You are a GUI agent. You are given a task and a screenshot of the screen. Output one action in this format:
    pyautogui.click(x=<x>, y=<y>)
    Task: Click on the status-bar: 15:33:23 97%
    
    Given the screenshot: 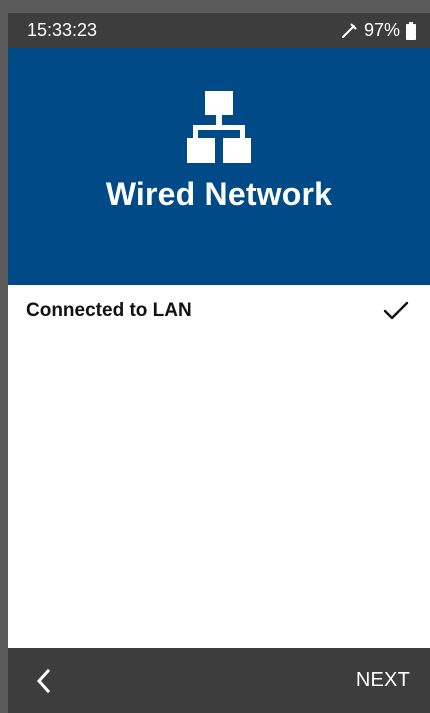 What is the action you would take?
    pyautogui.click(x=219, y=30)
    